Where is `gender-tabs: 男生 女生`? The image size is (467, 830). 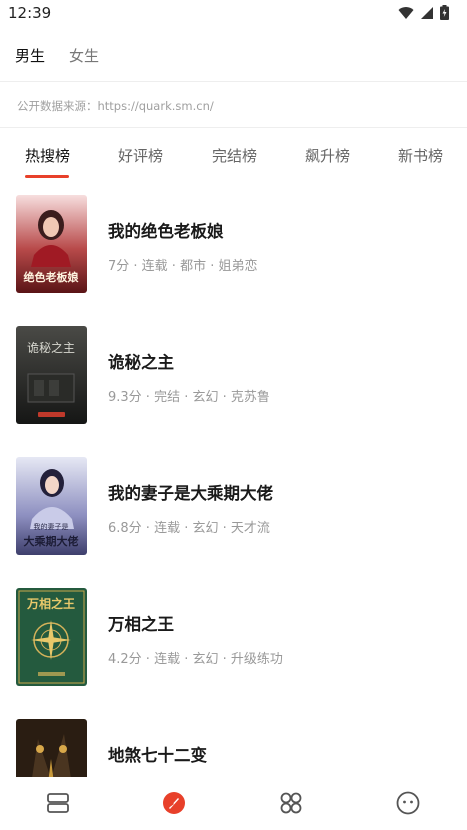
gender-tabs: 男生 女生 is located at coordinates (233, 56).